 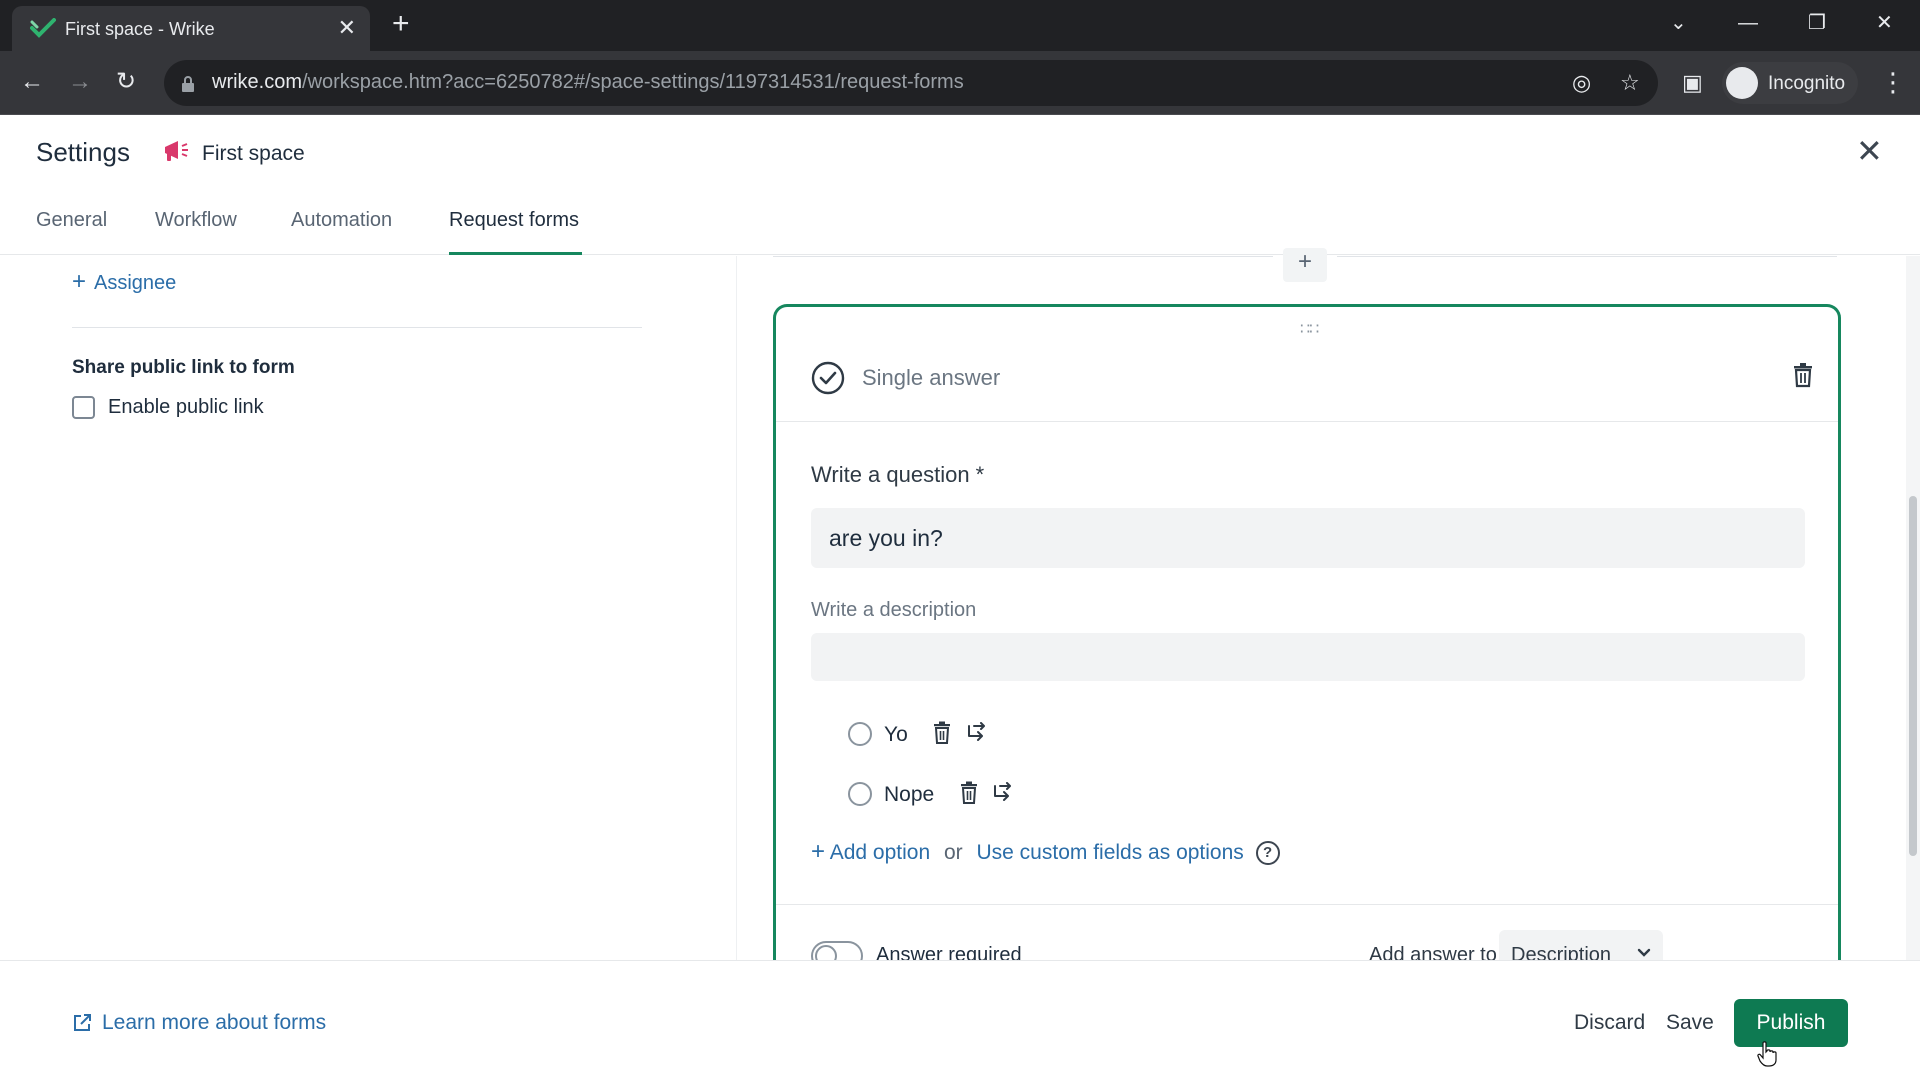 What do you see at coordinates (1644, 952) in the screenshot?
I see `chevron-down-icon` at bounding box center [1644, 952].